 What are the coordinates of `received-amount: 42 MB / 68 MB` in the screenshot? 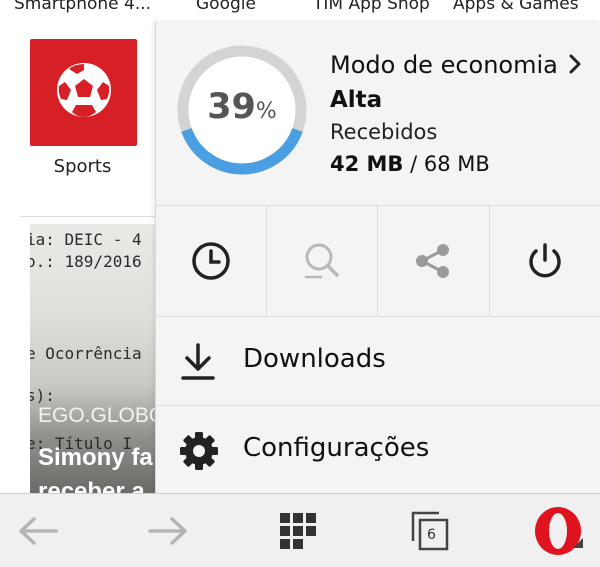 It's located at (410, 164).